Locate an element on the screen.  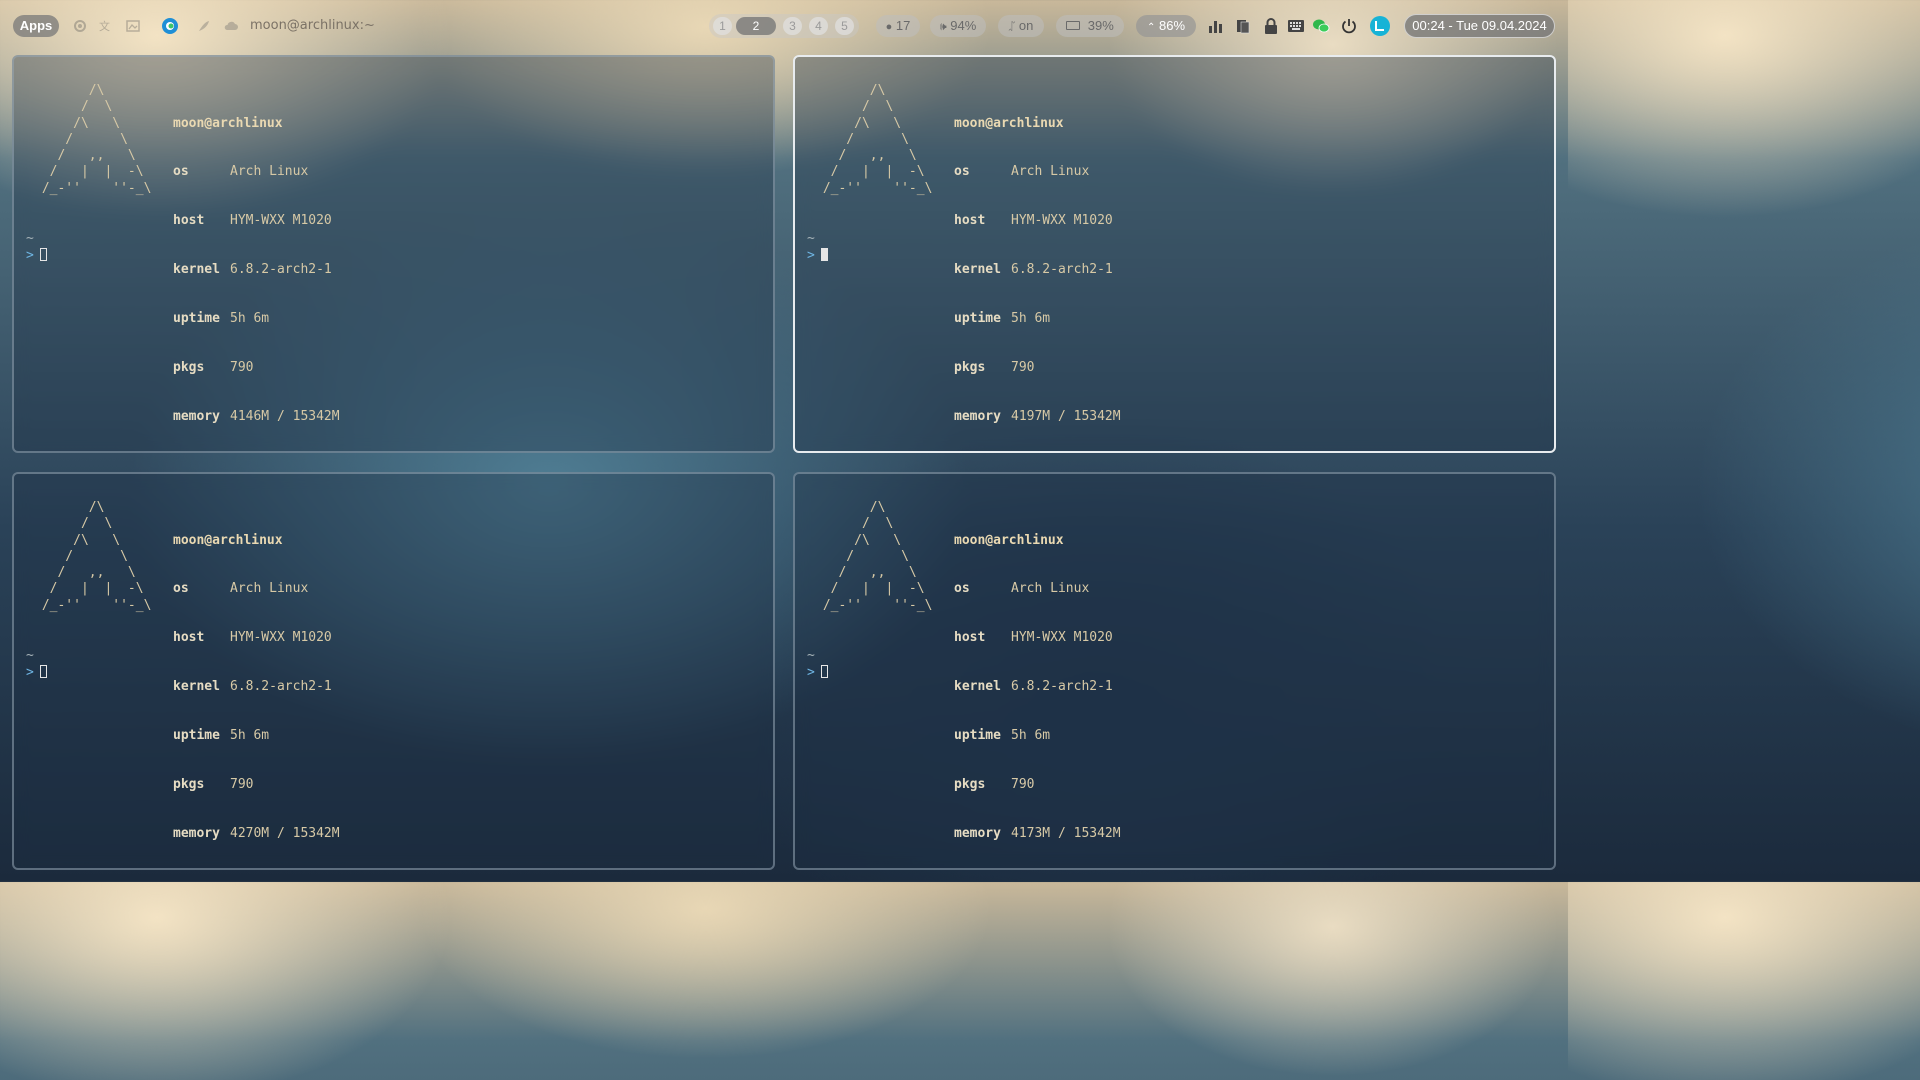
feather-icon is located at coordinates (204, 26).